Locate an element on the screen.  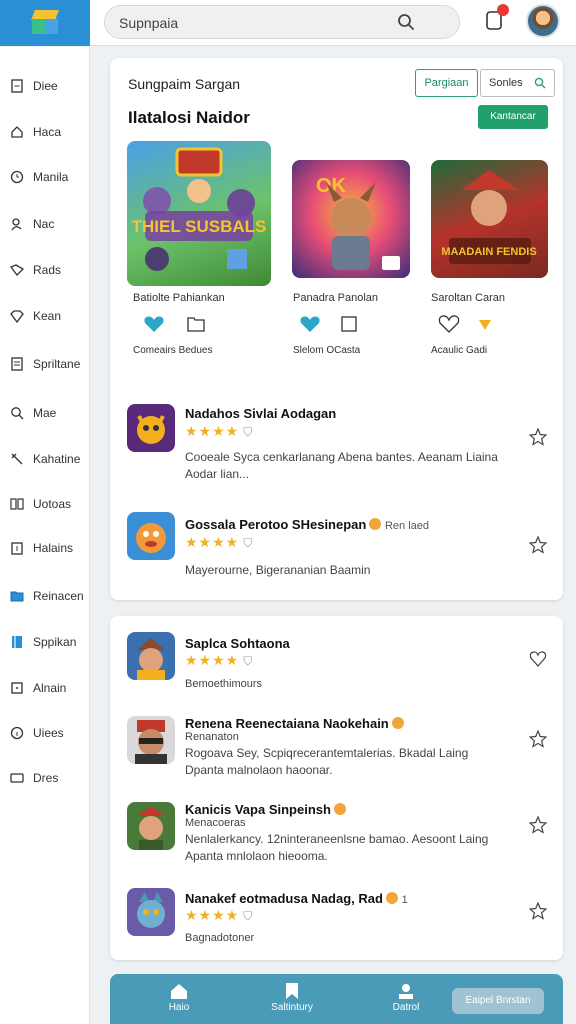
sidebar-item-kahatine: Kahatine is located at coordinates (49, 459).